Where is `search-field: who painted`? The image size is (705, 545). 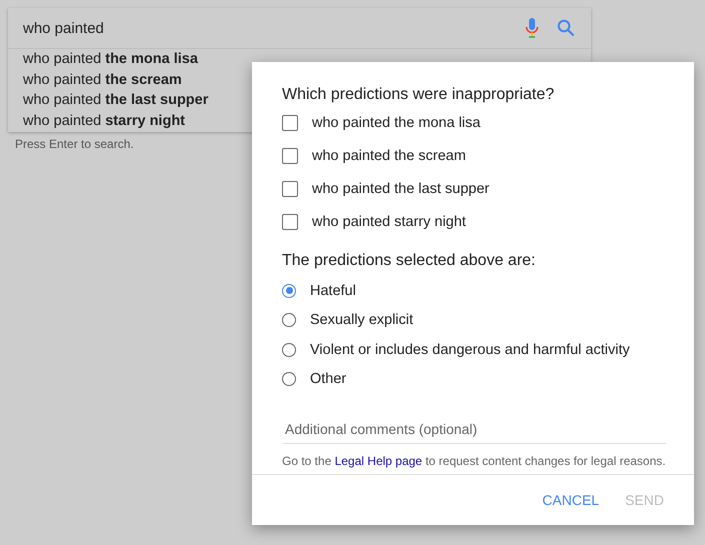 search-field: who painted is located at coordinates (265, 28).